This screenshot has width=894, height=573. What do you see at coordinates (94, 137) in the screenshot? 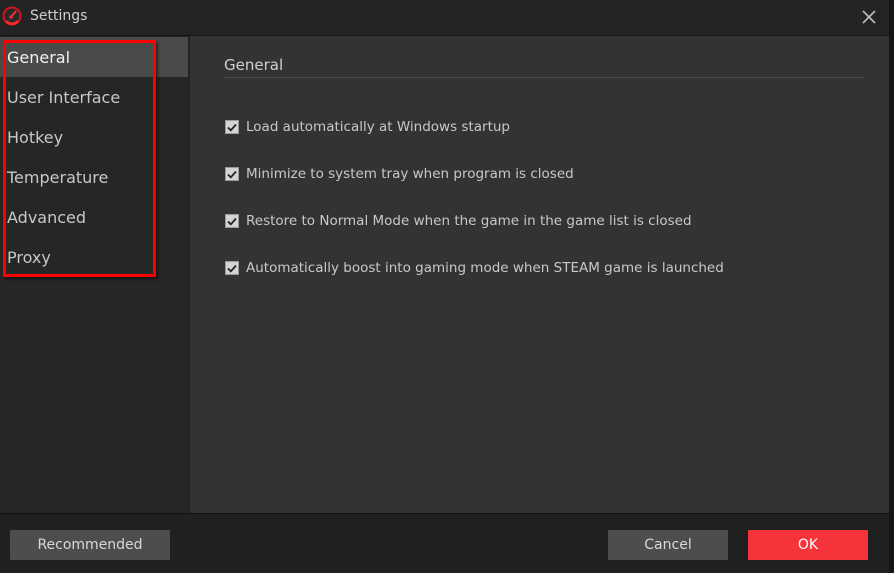
I see `sidebar-item-hotkey: Hotkey` at bounding box center [94, 137].